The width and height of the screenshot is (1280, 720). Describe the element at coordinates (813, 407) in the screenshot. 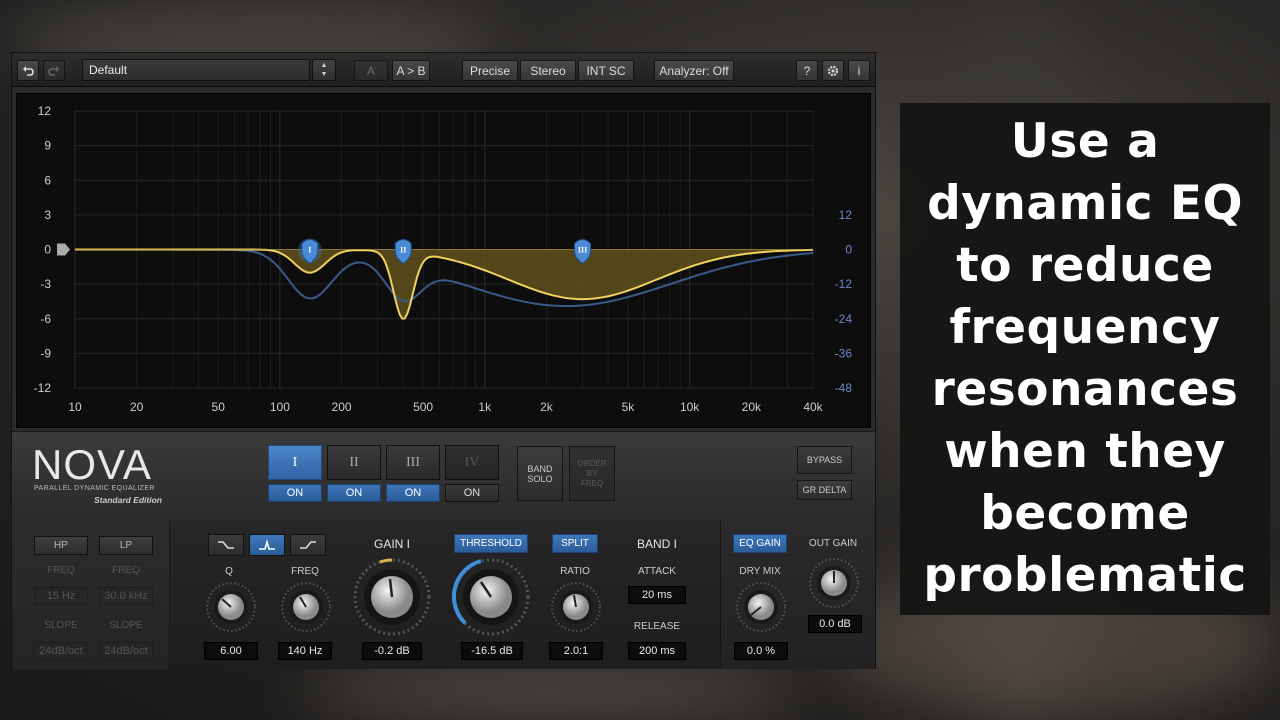

I see `x-axis-tick-label: 40k` at that location.